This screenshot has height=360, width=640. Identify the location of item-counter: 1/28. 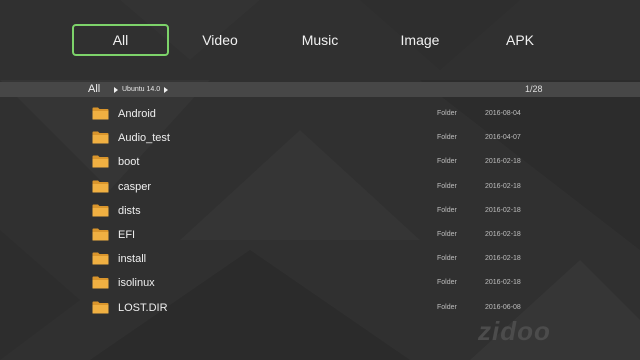
(534, 89).